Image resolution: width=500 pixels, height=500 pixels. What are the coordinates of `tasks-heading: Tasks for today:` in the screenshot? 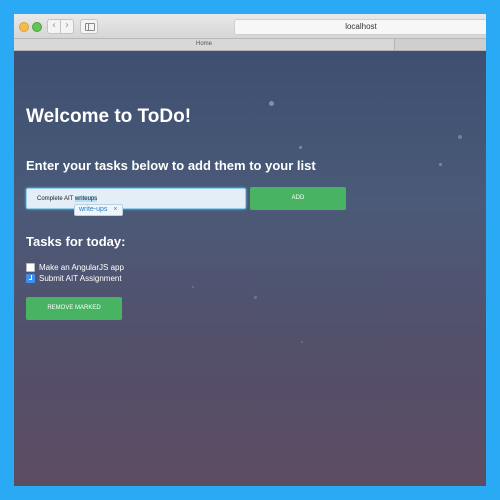 It's located at (76, 241).